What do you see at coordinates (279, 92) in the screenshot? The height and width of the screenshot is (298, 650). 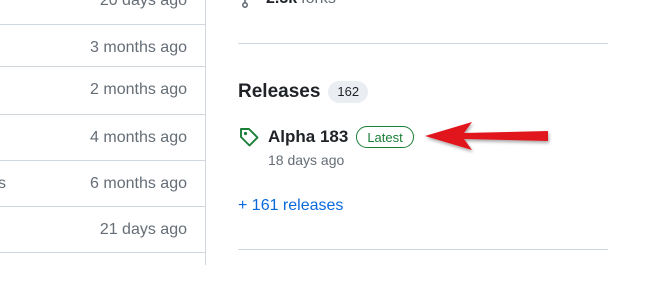 I see `releases-title: Releases` at bounding box center [279, 92].